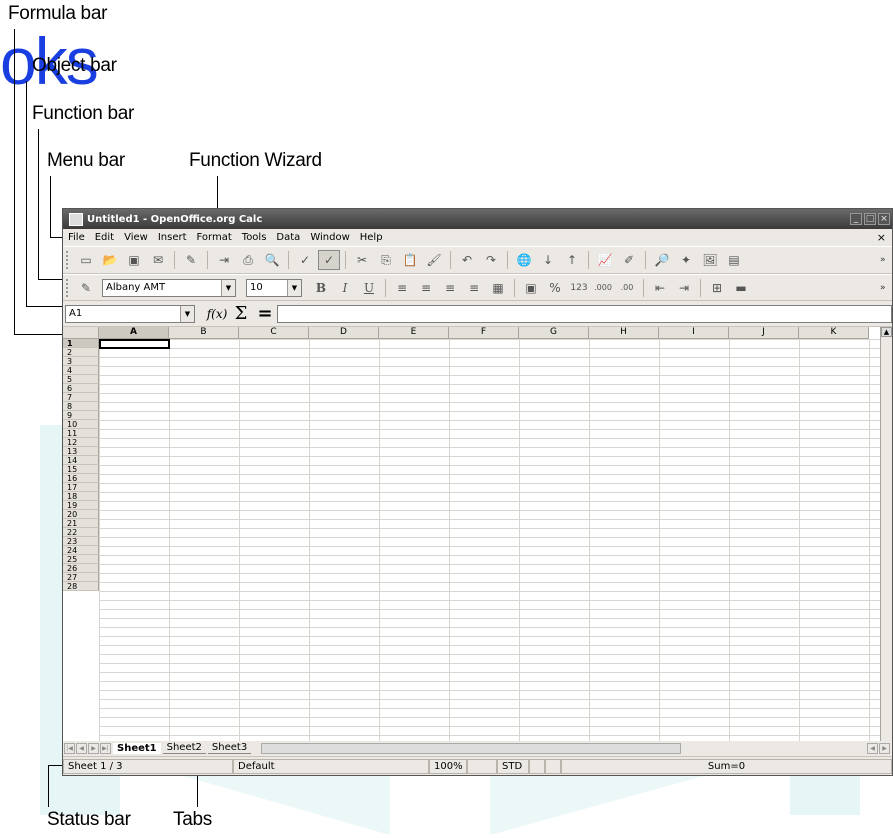  What do you see at coordinates (110, 260) in the screenshot?
I see `open-icon: 📂` at bounding box center [110, 260].